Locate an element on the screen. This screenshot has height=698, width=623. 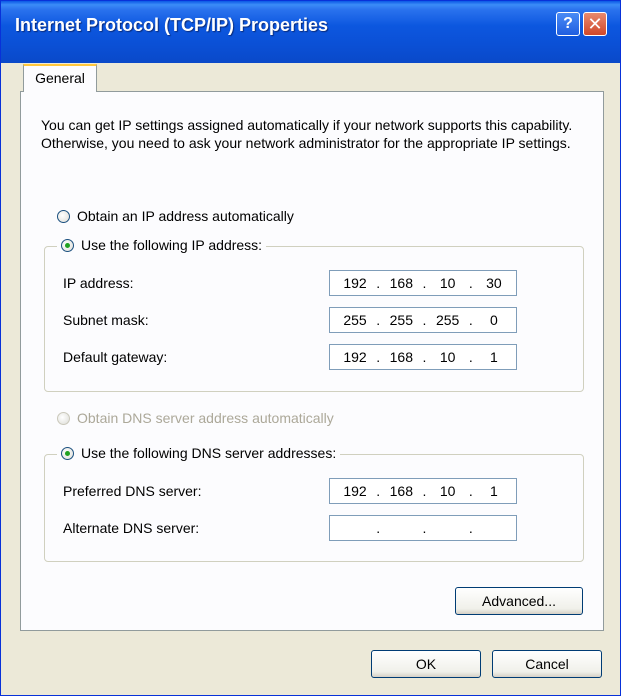
use-following-dns-radio: Use the following DNS server addresses: is located at coordinates (199, 453).